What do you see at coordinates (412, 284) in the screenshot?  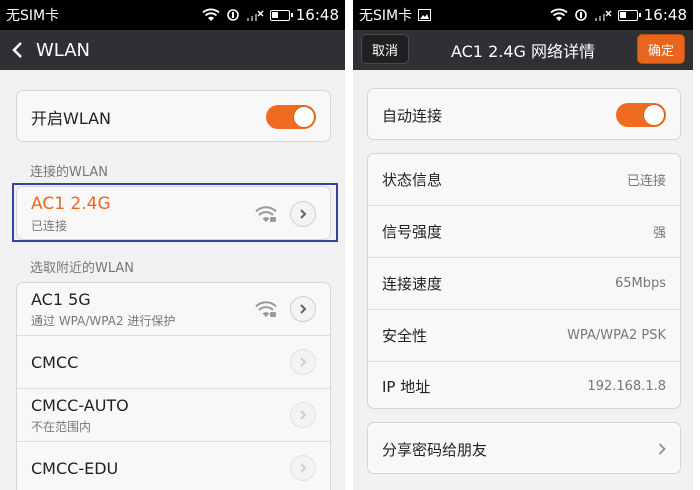 I see `detail-label: 连接速度` at bounding box center [412, 284].